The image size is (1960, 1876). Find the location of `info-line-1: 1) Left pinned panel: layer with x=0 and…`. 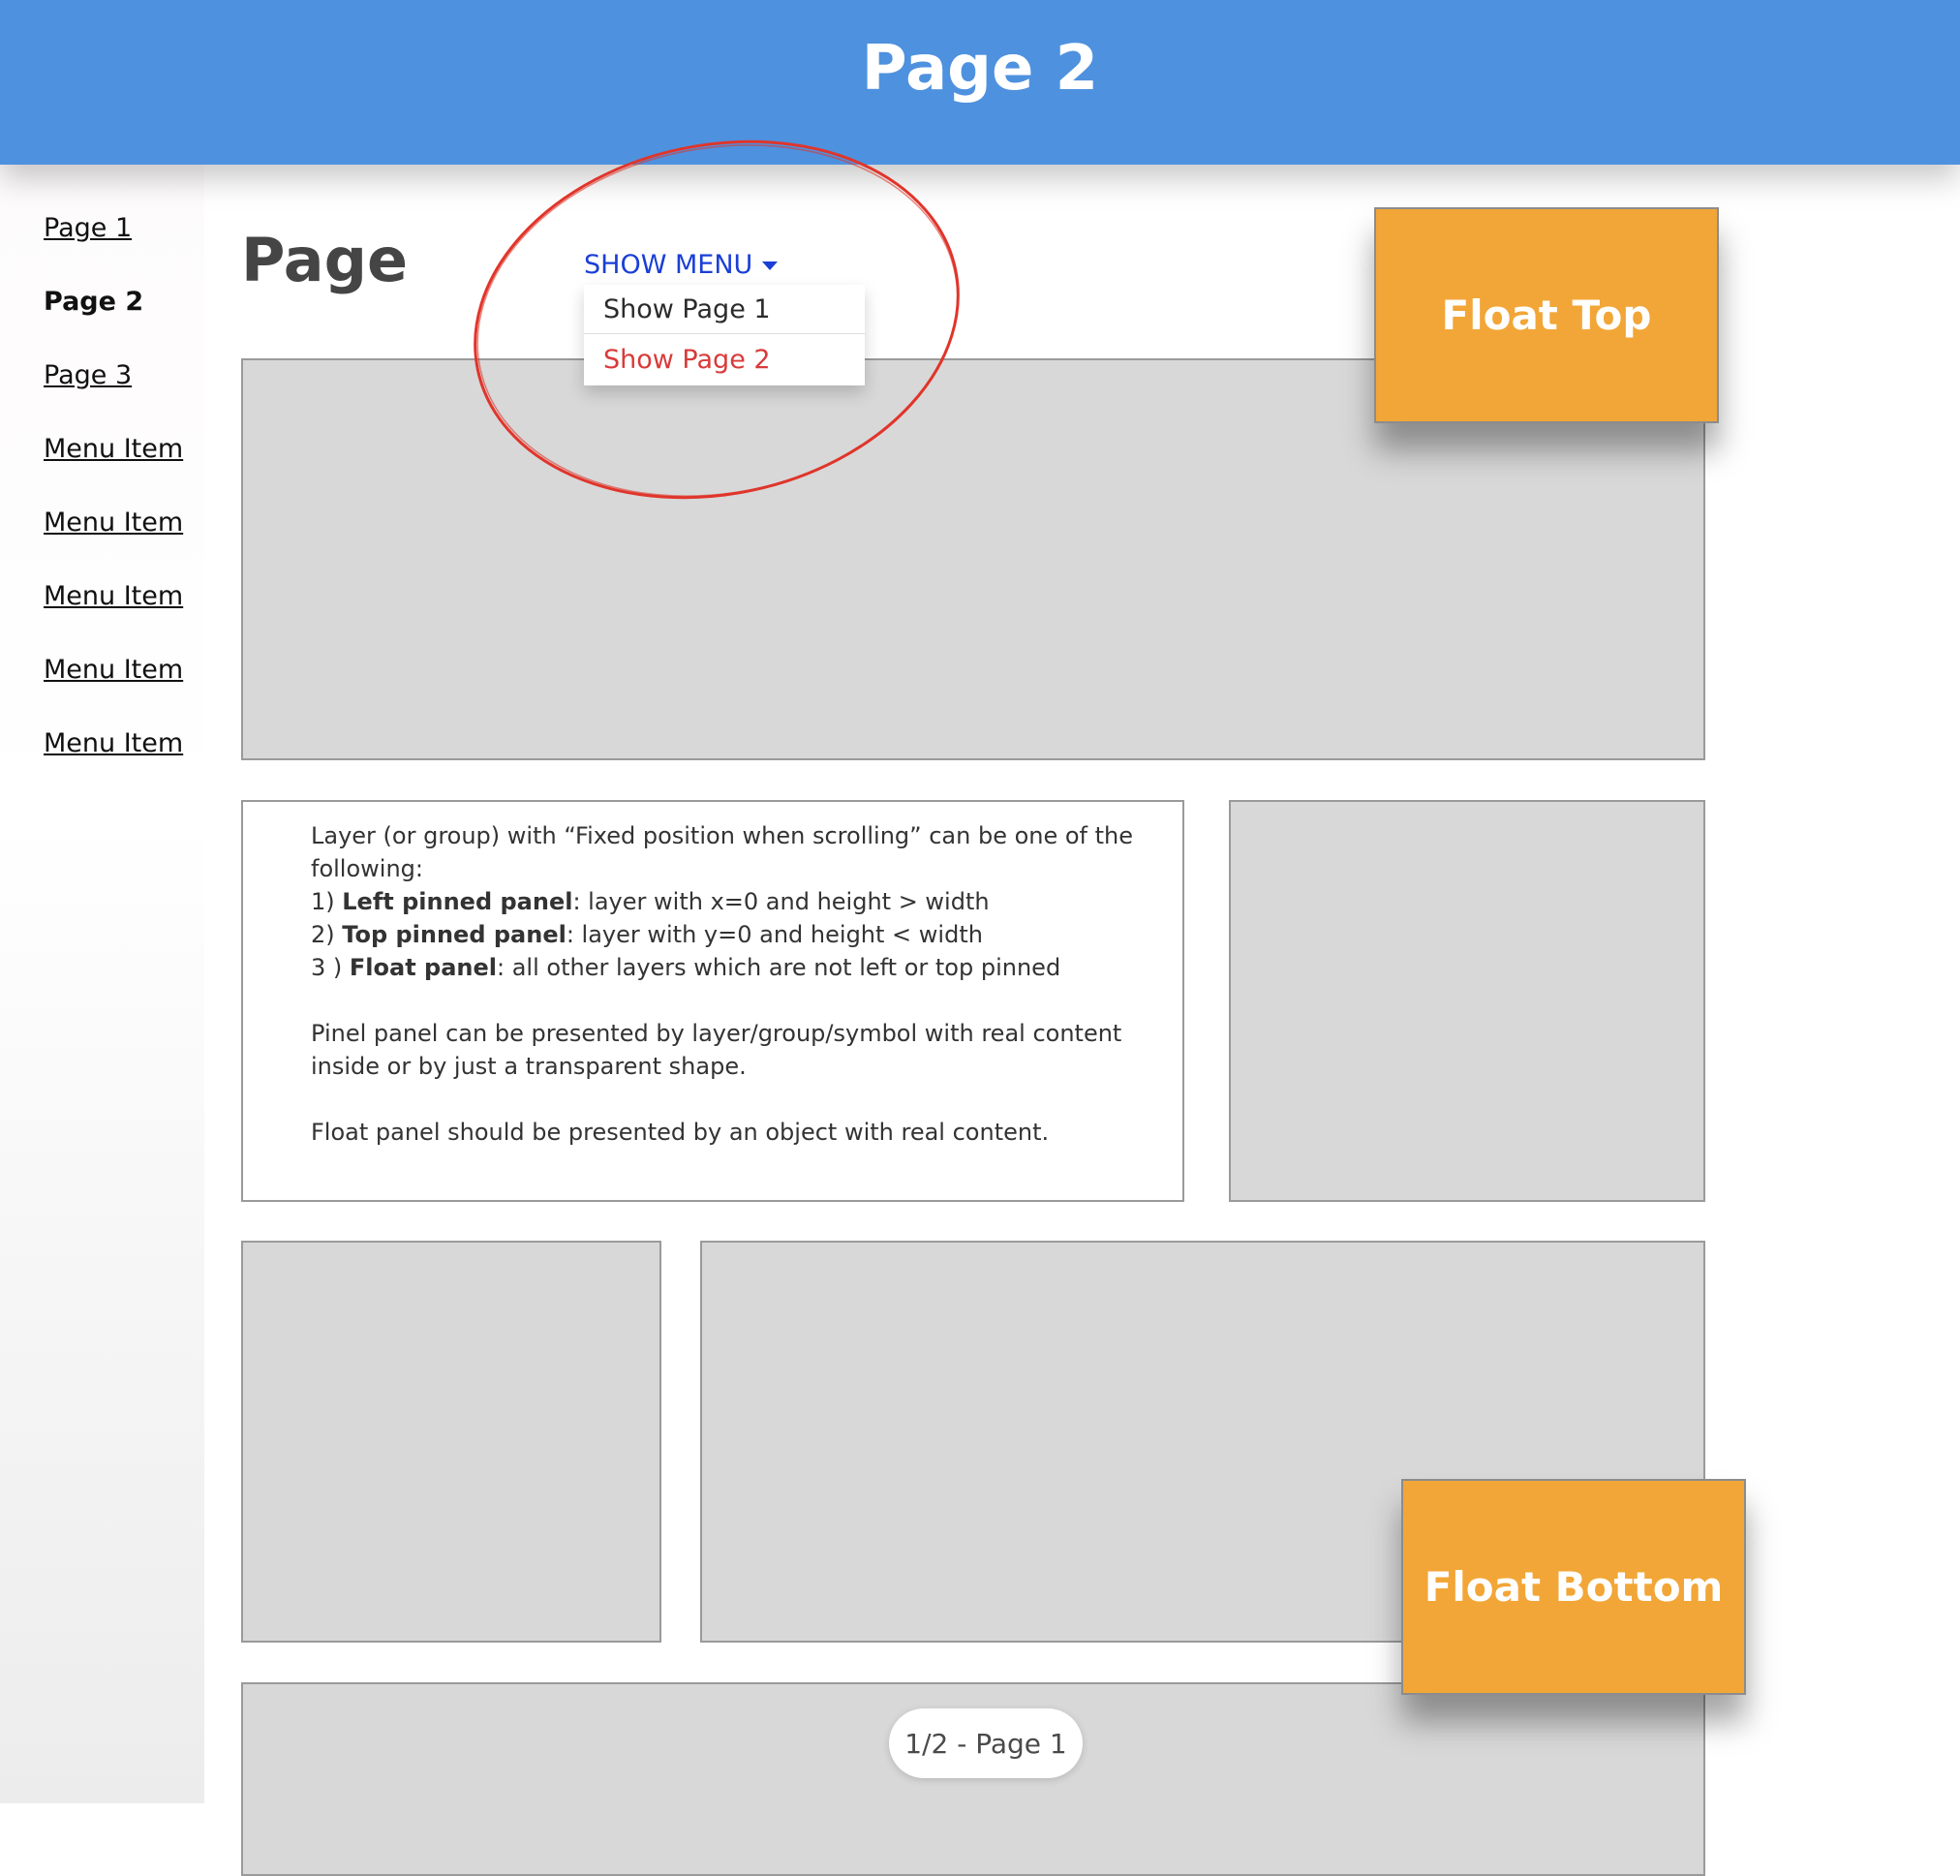

info-line-1: 1) Left pinned panel: layer with x=0 and… is located at coordinates (650, 902).